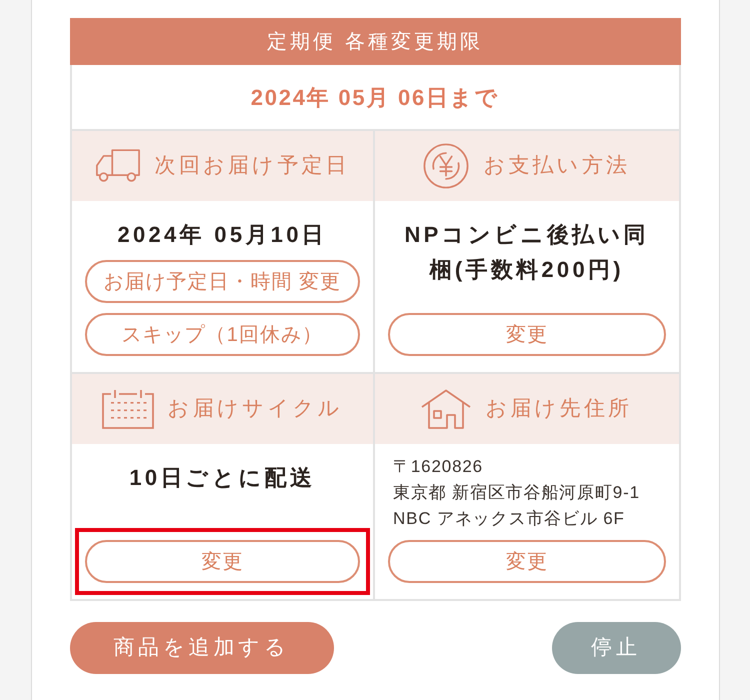  What do you see at coordinates (222, 334) in the screenshot?
I see `outline-button: スキップ（1回休み）` at bounding box center [222, 334].